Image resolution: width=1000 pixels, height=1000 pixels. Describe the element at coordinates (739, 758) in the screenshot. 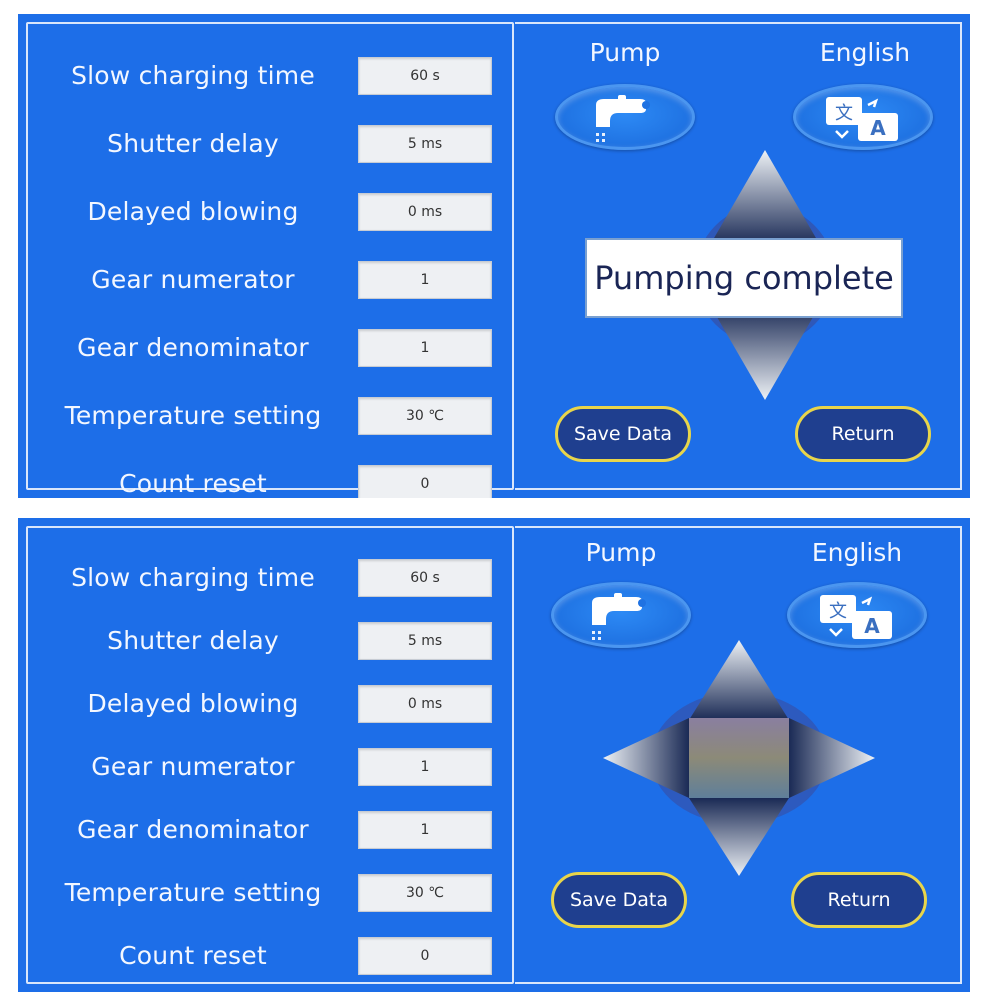

I see `direction-pad-icon` at that location.